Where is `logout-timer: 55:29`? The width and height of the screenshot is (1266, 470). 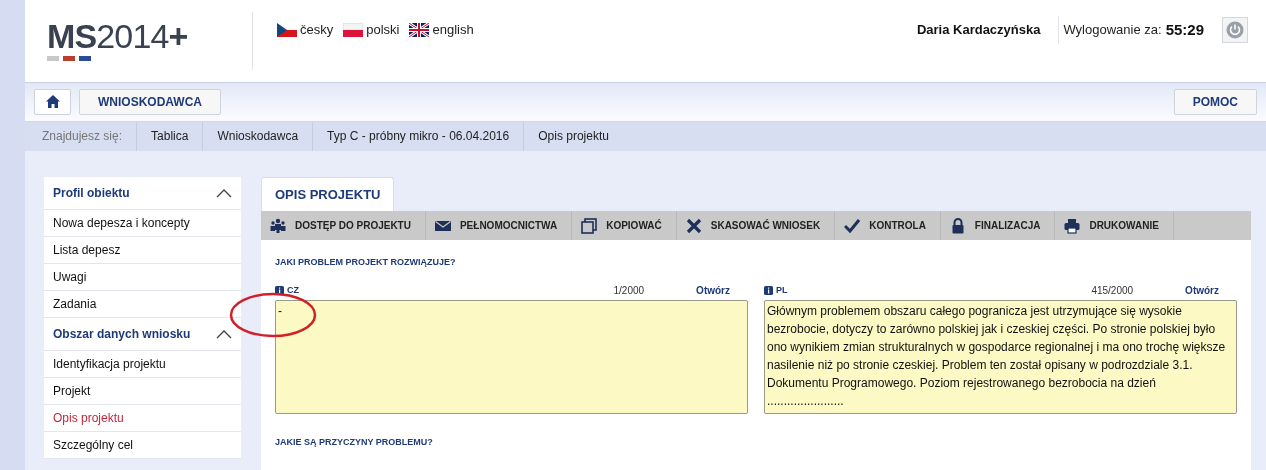
logout-timer: 55:29 is located at coordinates (1184, 29).